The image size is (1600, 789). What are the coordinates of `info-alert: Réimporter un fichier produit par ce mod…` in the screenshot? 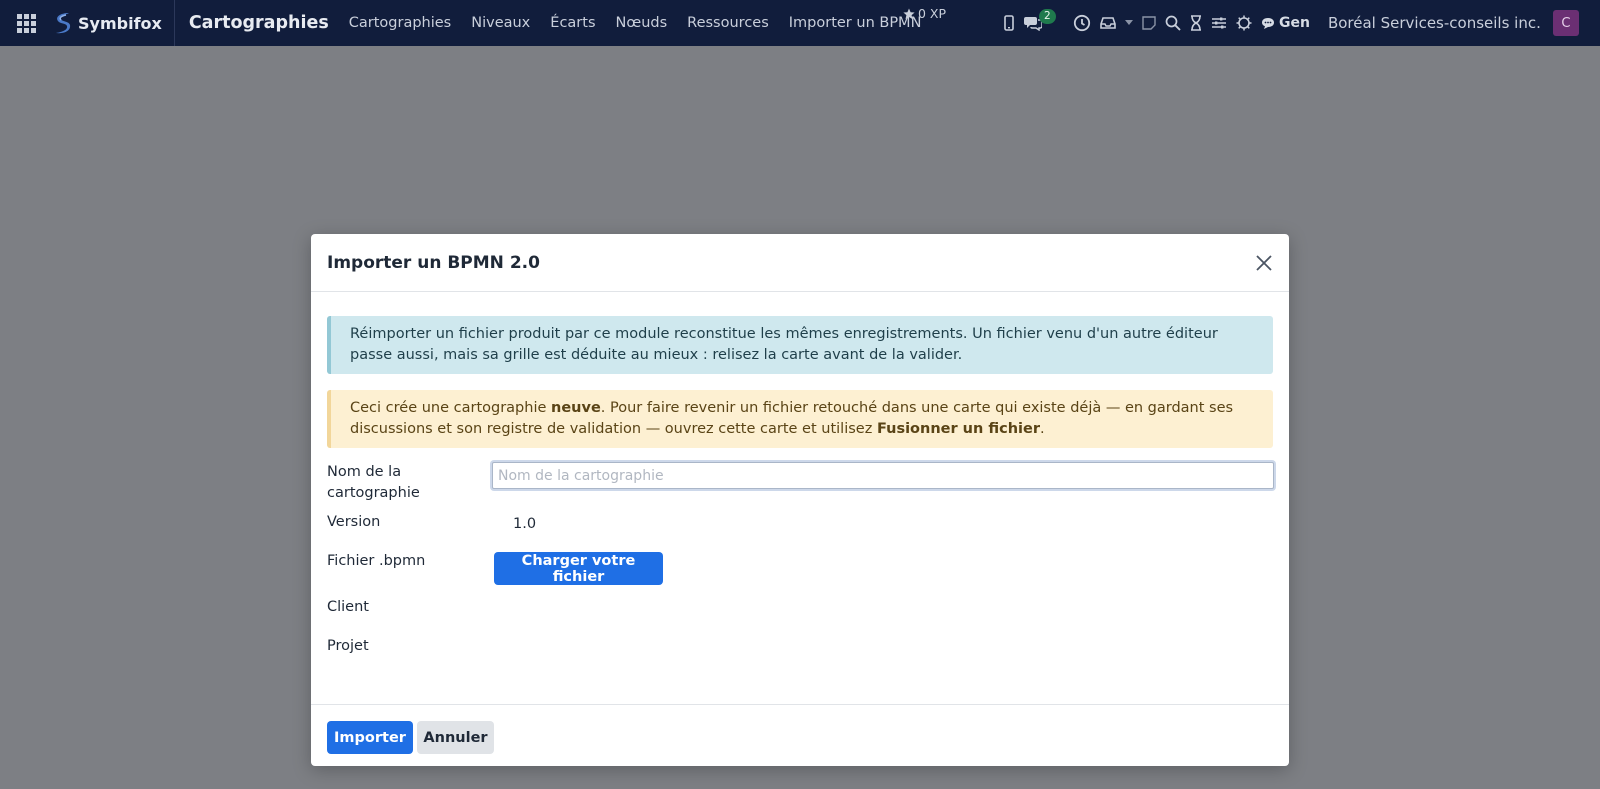 It's located at (800, 345).